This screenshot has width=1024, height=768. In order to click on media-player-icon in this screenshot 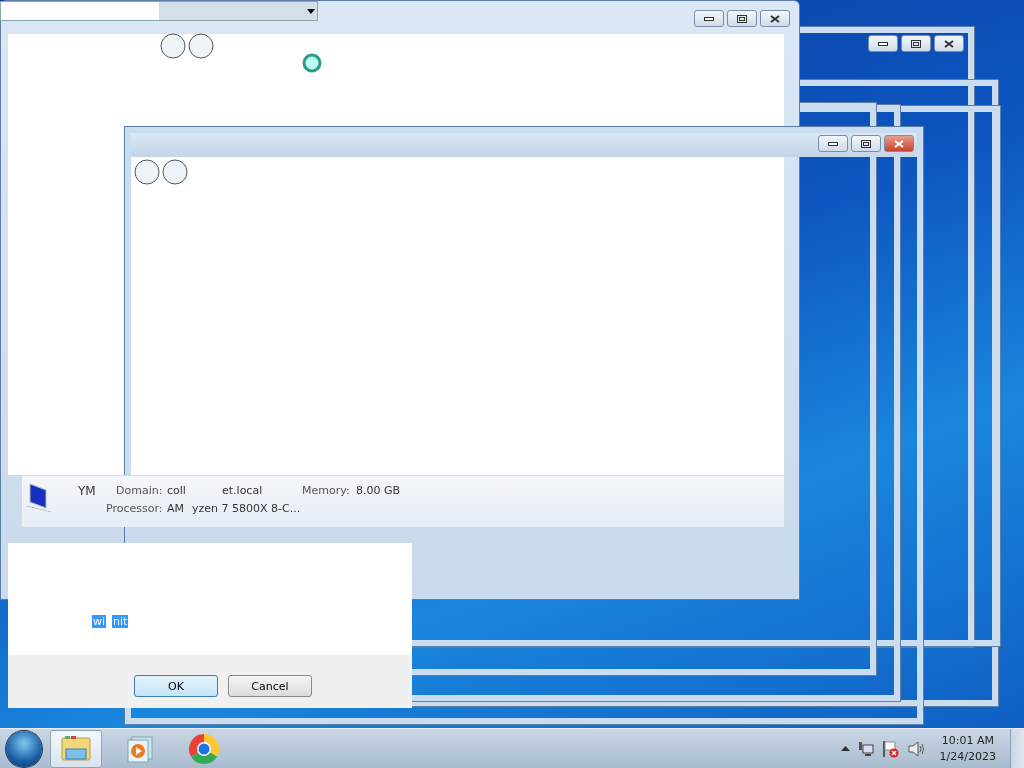, I will do `click(140, 748)`.